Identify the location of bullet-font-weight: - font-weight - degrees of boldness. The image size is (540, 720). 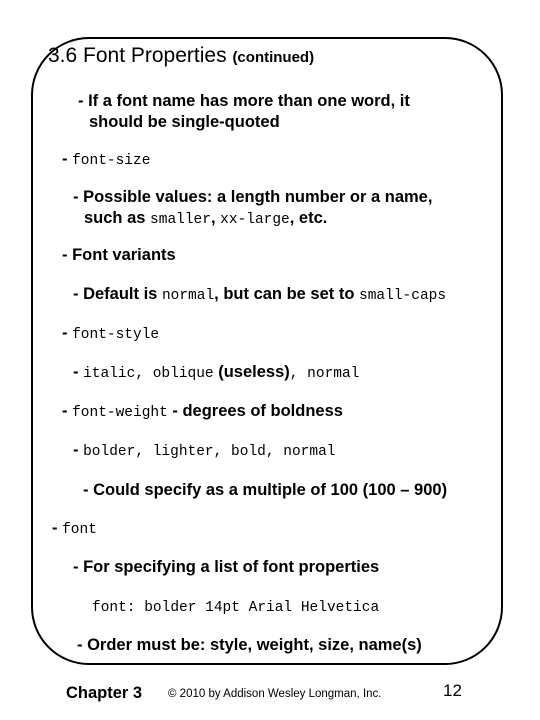
(202, 411).